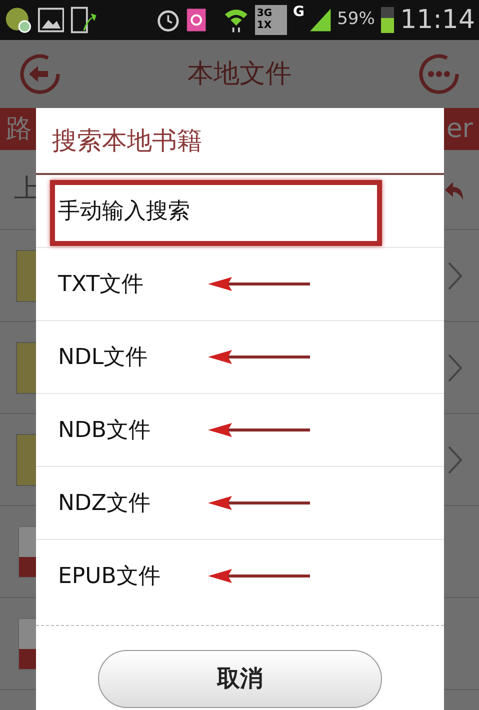  I want to click on battery-percent: 59%, so click(356, 20).